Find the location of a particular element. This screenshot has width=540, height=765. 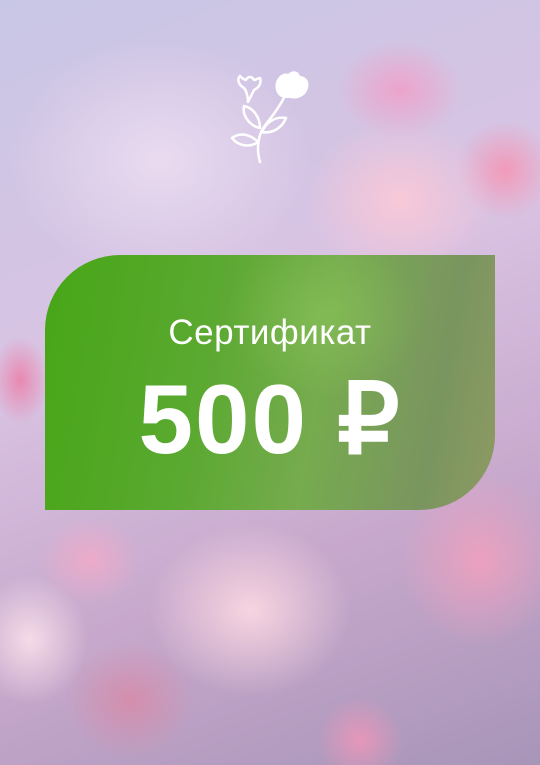

flower-icon is located at coordinates (269, 117).